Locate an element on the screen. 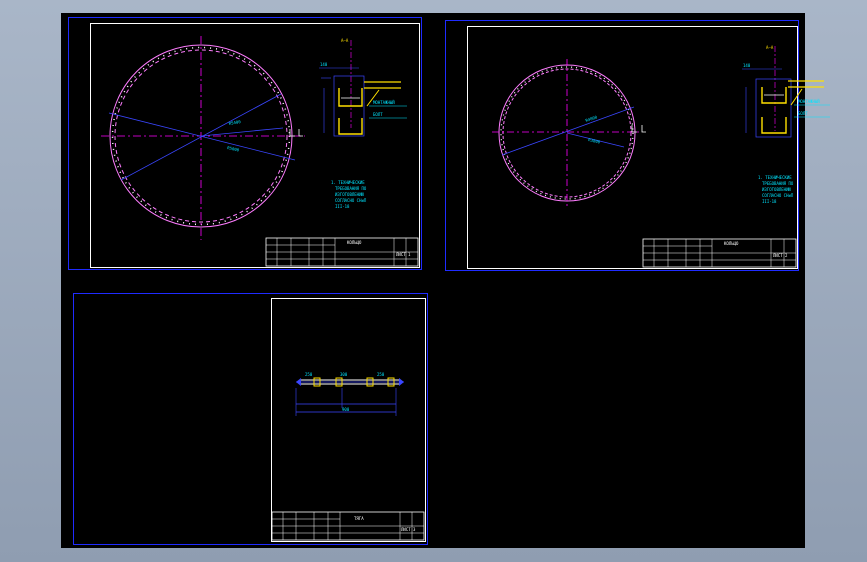 The width and height of the screenshot is (867, 562). section-detail-1: A—A 140 МОНТАЖНЫЙ БОЛТ is located at coordinates (363, 87).